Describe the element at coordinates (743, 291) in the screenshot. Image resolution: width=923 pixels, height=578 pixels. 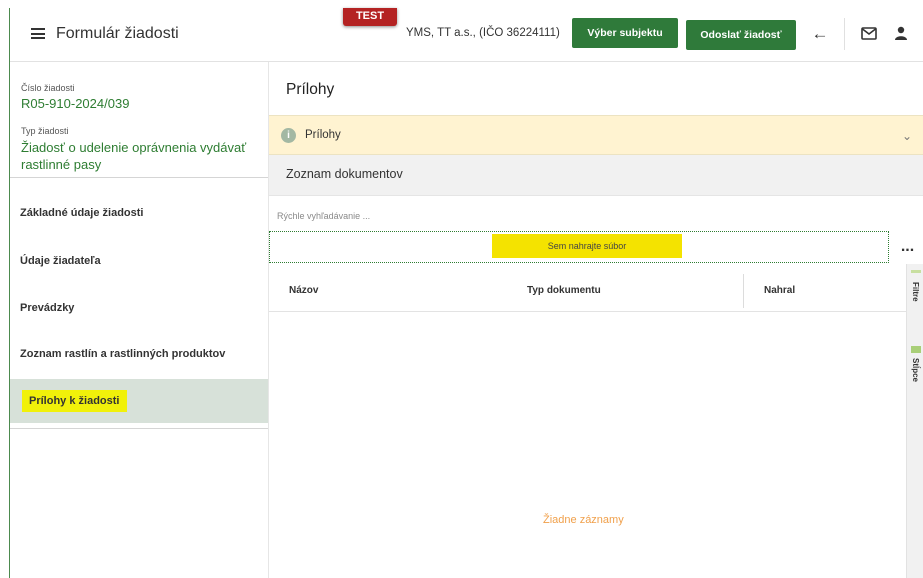
I see `column-divider` at that location.